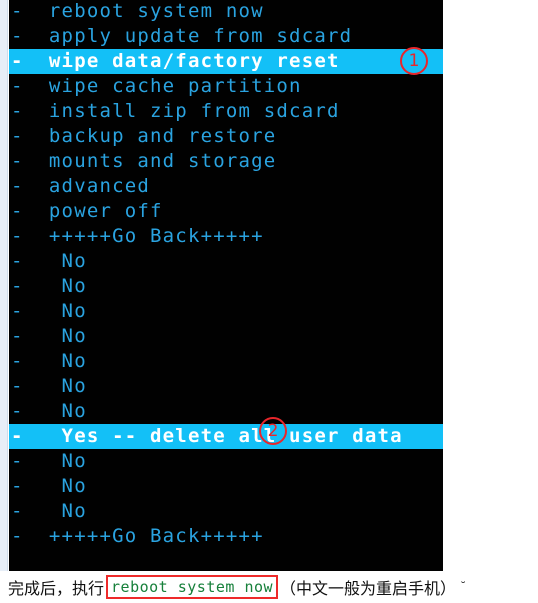  Describe the element at coordinates (226, 386) in the screenshot. I see `confirm-item-no-6: - No` at that location.